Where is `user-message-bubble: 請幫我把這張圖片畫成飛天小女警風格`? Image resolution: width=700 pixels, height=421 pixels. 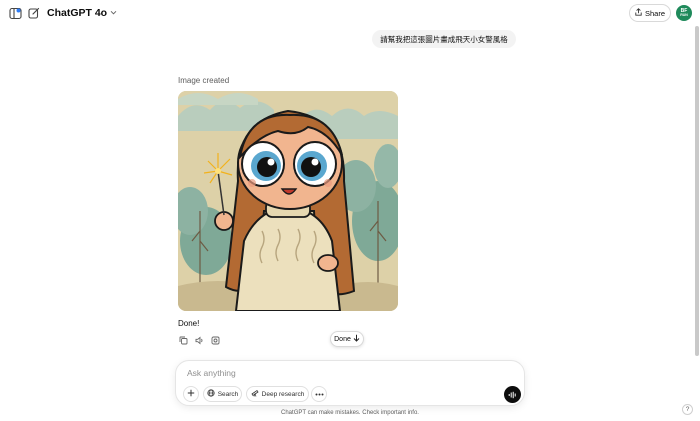 user-message-bubble: 請幫我把這張圖片畫成飛天小女警風格 is located at coordinates (444, 39).